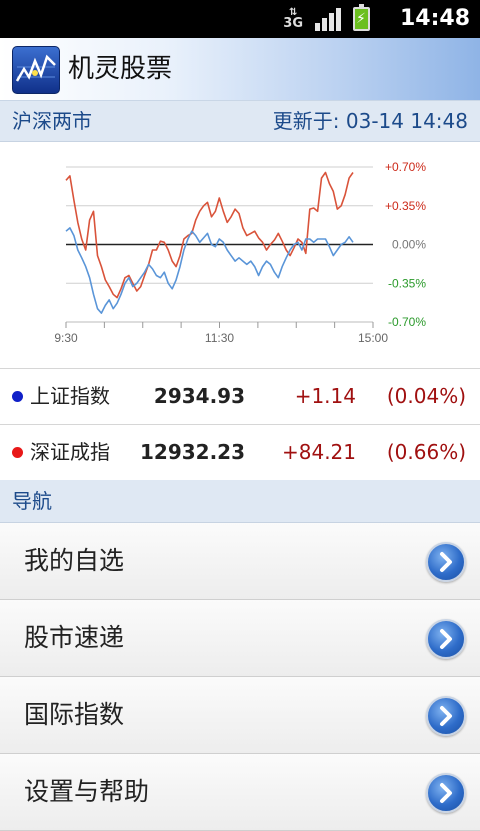 Image resolution: width=480 pixels, height=831 pixels. What do you see at coordinates (52, 121) in the screenshot?
I see `market-region: 沪深两市` at bounding box center [52, 121].